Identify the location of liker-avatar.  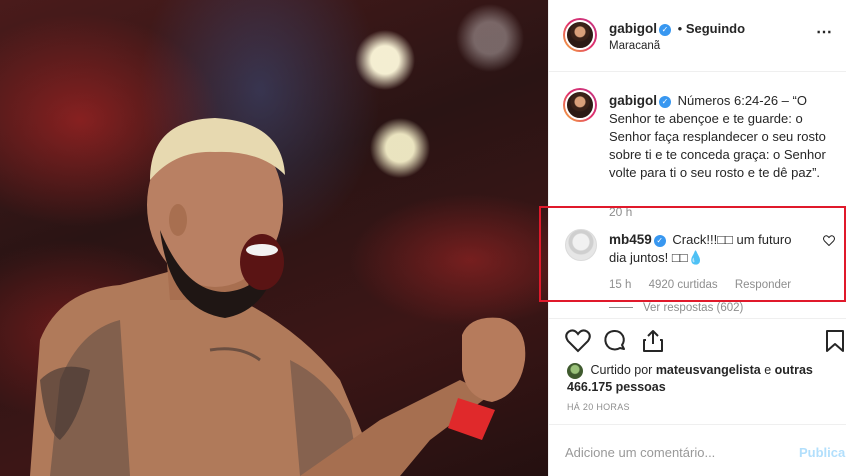
(575, 370).